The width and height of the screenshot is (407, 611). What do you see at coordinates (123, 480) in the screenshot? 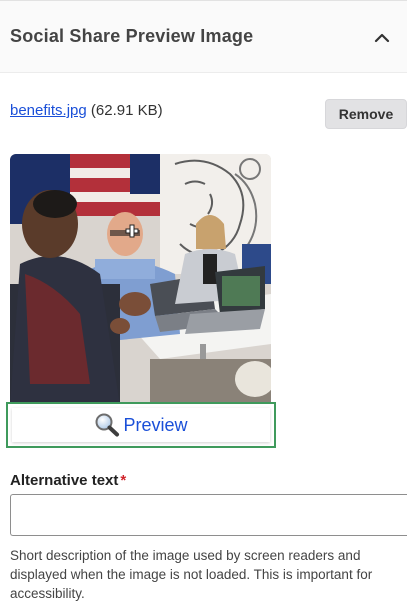
I see `required-marker: *` at bounding box center [123, 480].